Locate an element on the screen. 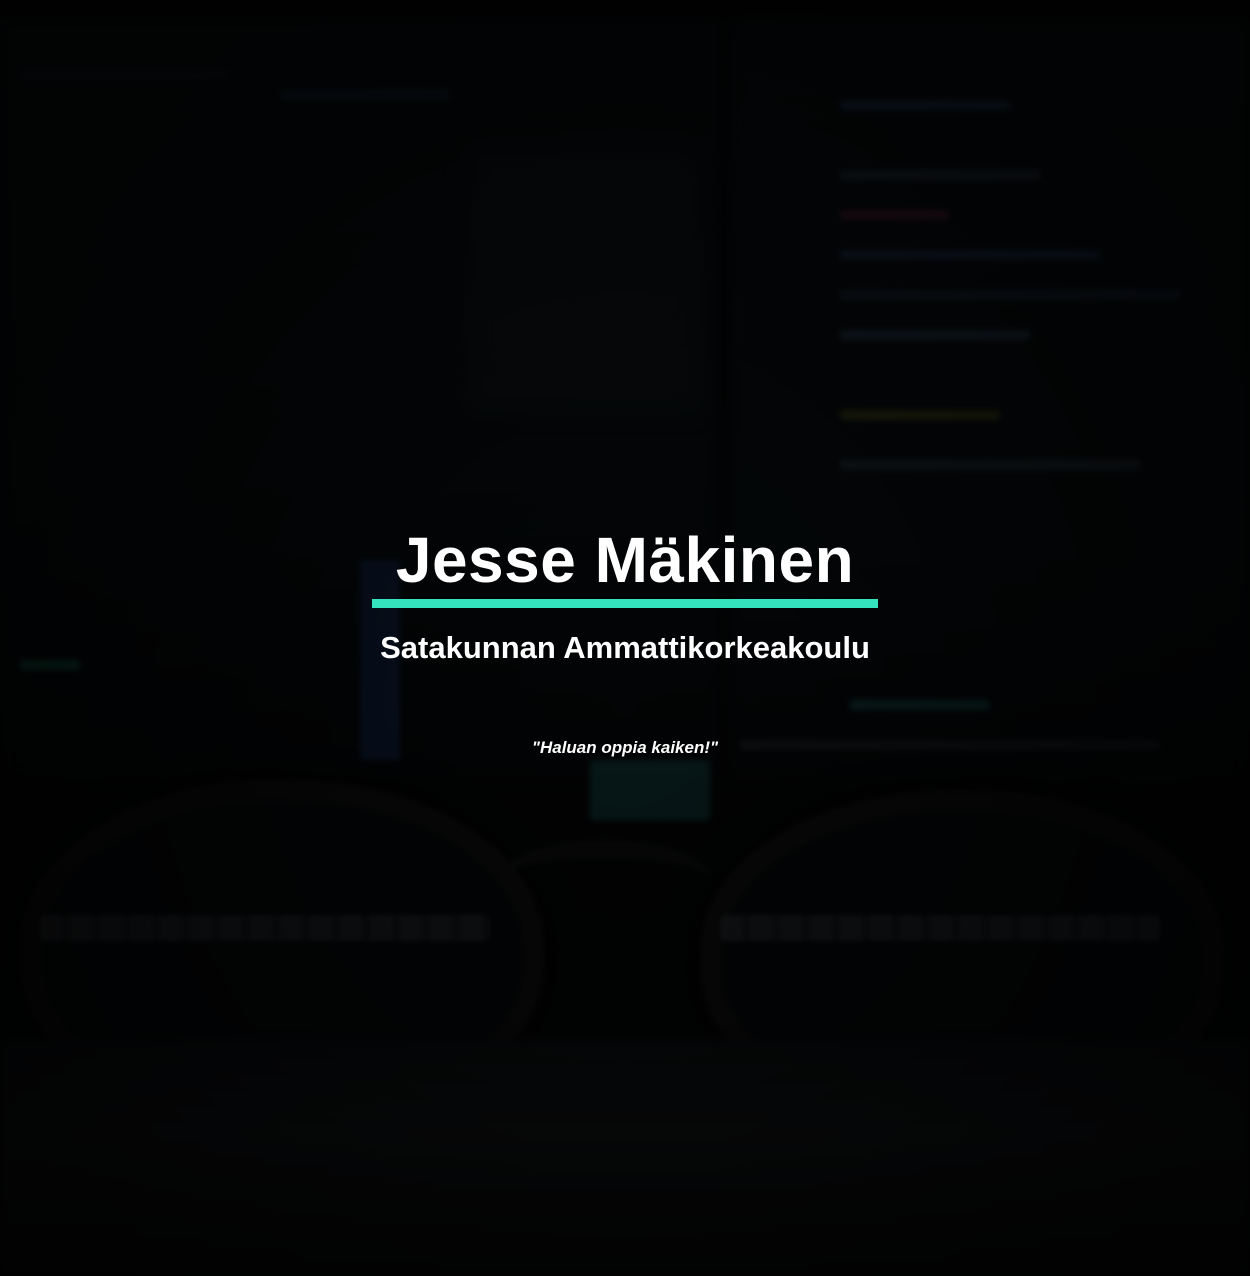  name-underline is located at coordinates (625, 603).